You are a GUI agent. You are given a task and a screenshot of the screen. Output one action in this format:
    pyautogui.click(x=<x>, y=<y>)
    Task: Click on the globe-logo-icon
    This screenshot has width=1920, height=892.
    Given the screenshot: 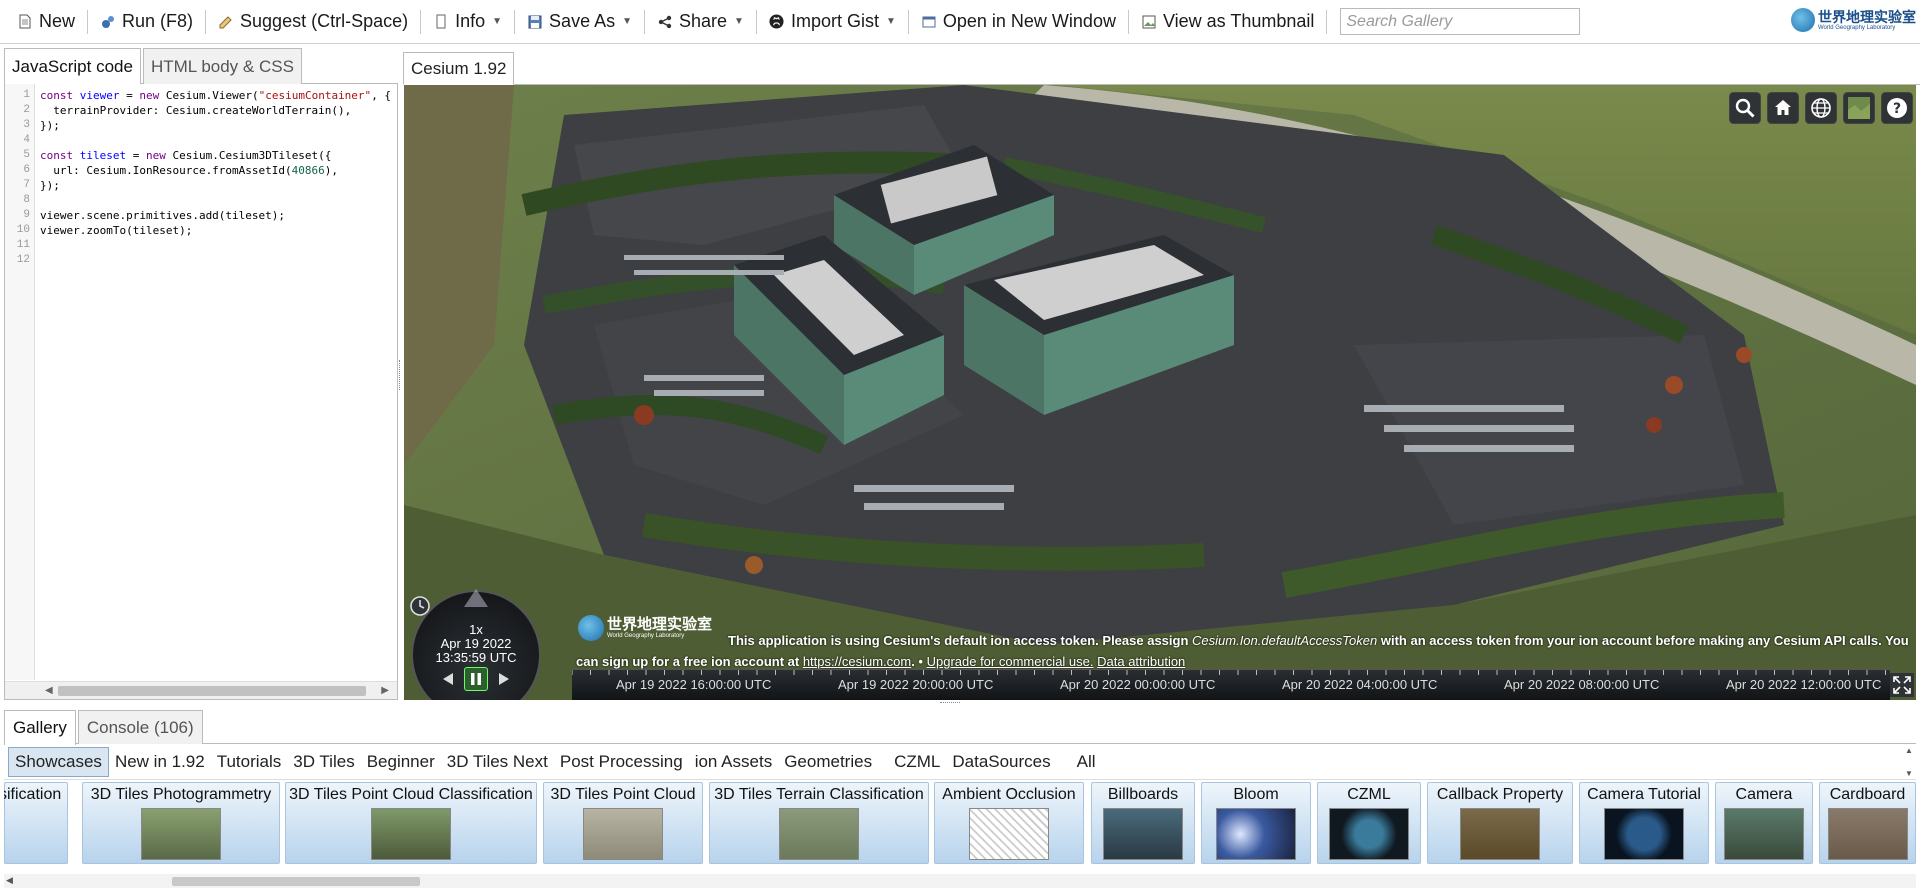 What is the action you would take?
    pyautogui.click(x=1803, y=20)
    